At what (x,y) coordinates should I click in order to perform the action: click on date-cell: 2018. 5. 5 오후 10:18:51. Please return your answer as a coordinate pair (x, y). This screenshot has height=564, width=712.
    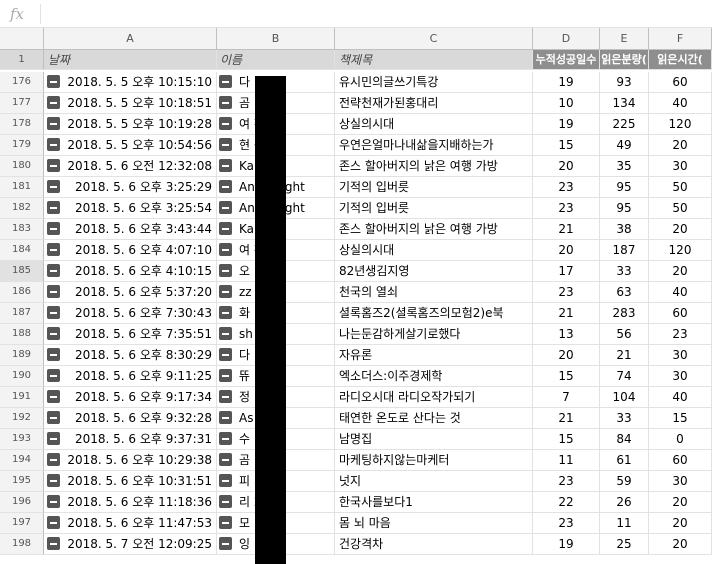
    Looking at the image, I should click on (130, 103).